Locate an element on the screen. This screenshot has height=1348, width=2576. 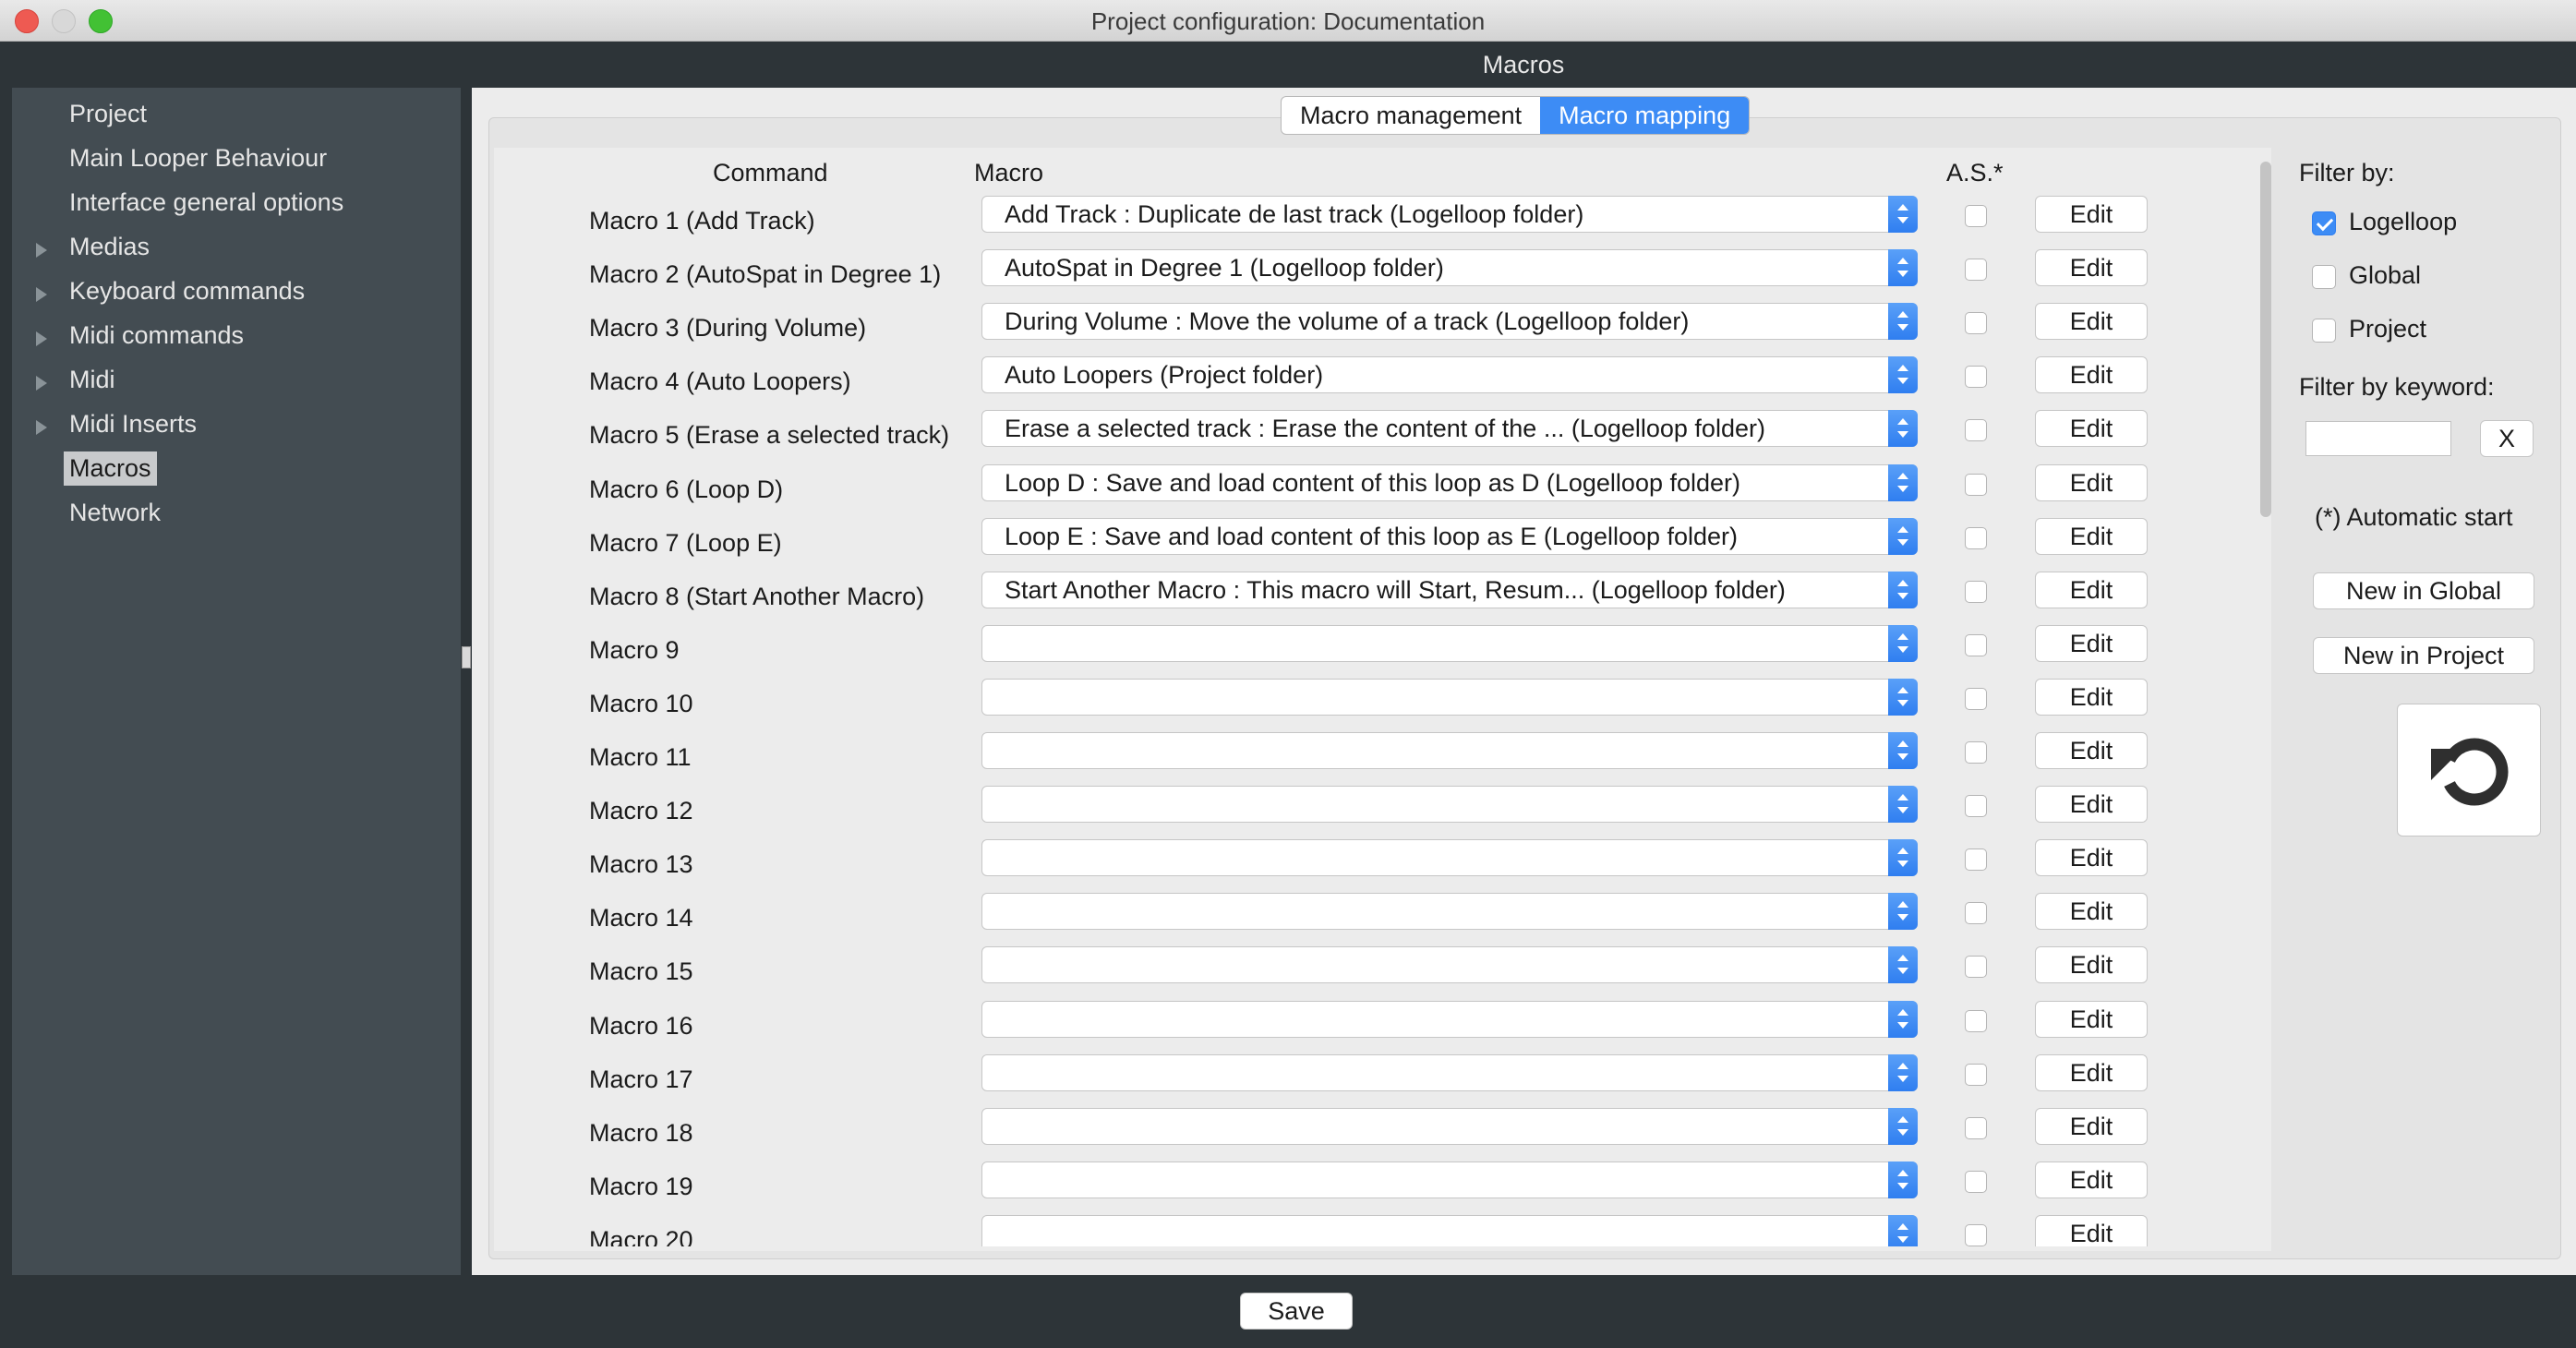
filter-global-checkbox is located at coordinates (2324, 277).